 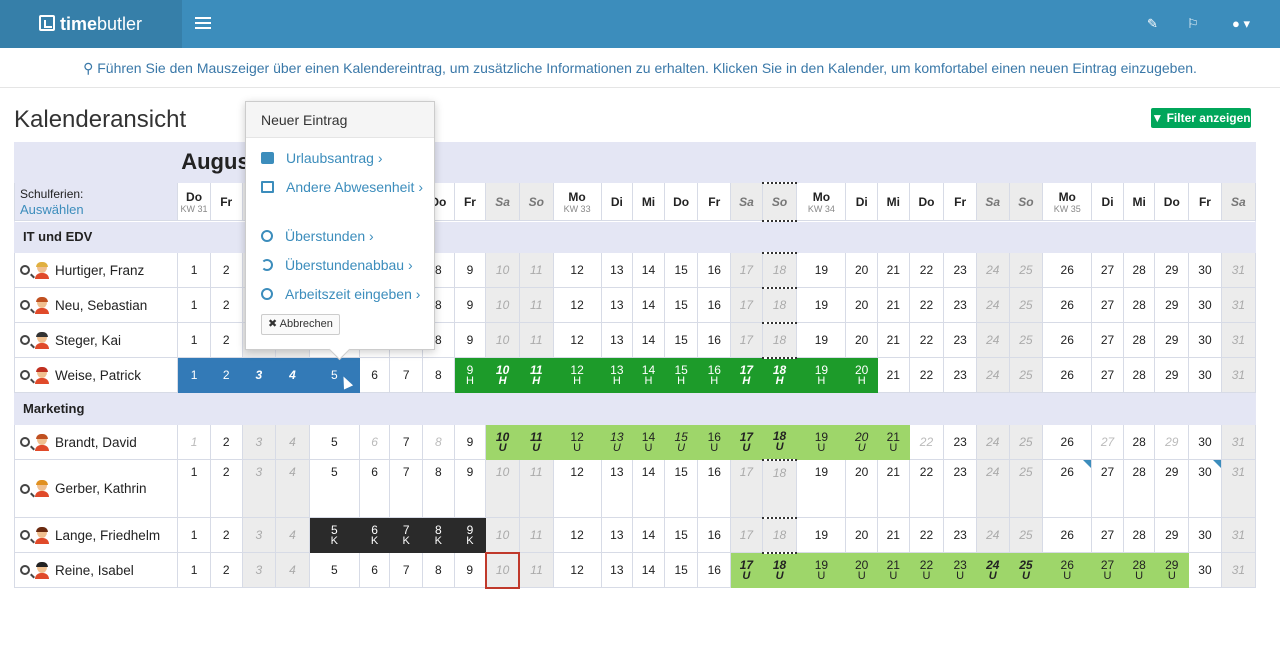 I want to click on day-cell: 10 U, so click(x=502, y=442).